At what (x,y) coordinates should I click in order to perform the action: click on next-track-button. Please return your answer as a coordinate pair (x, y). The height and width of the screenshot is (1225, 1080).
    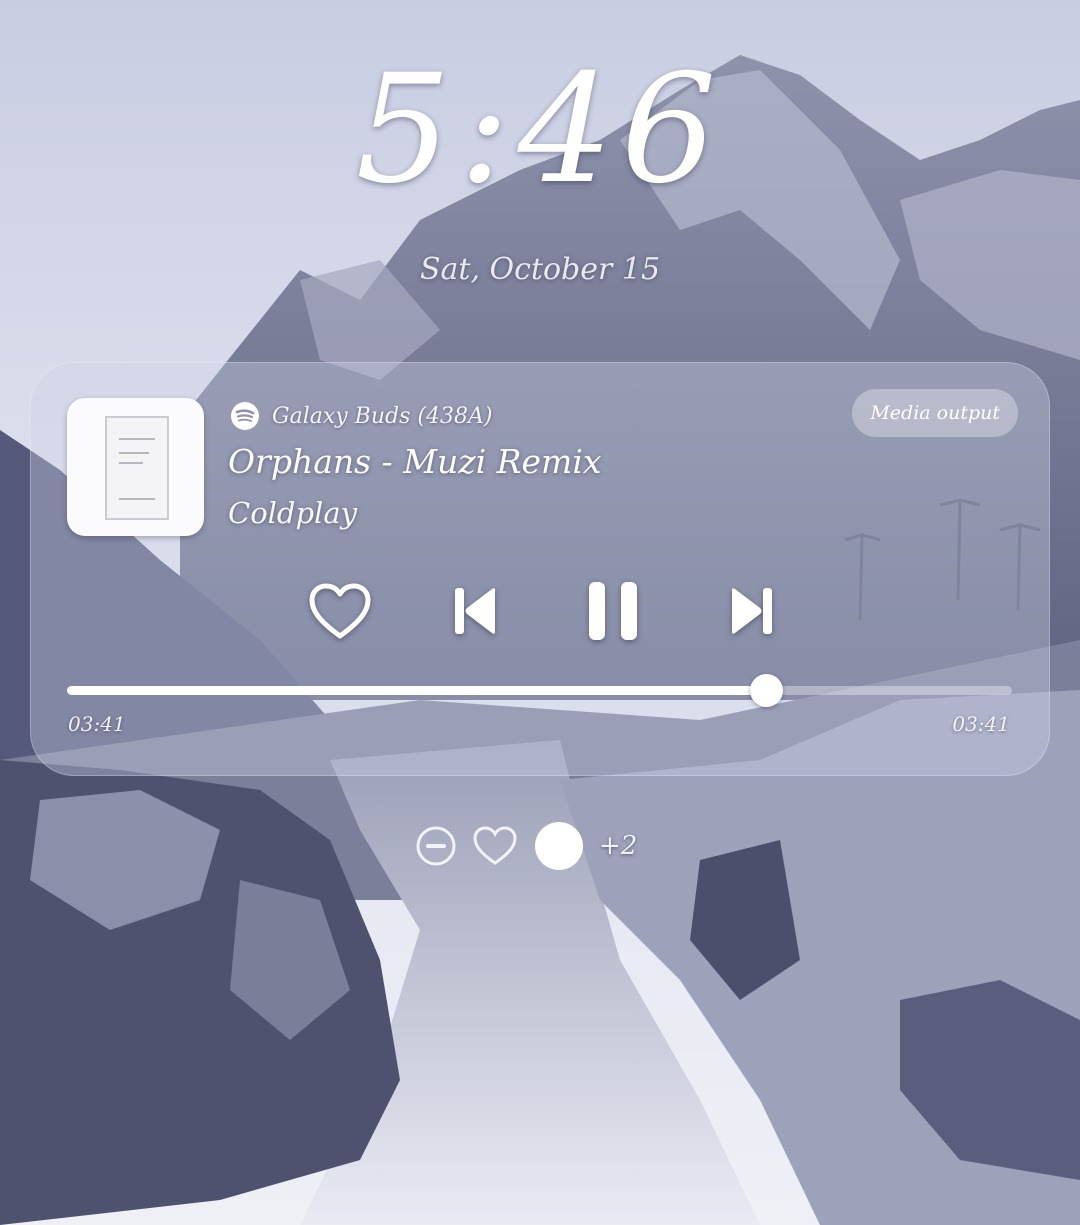
    Looking at the image, I should click on (751, 611).